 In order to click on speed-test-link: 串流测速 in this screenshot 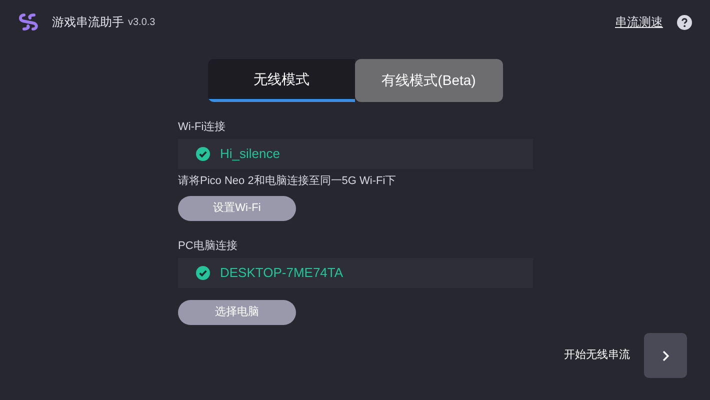, I will do `click(639, 22)`.